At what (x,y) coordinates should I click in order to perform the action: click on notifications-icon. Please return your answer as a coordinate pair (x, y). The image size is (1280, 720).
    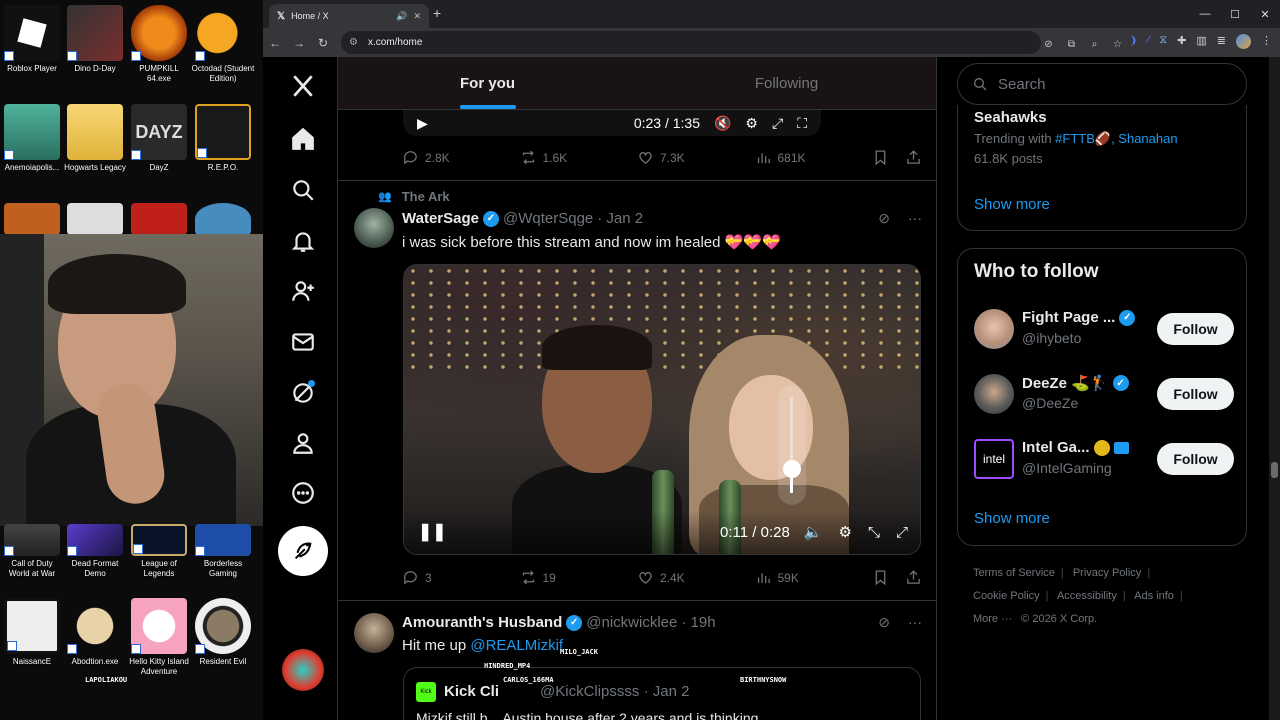
    Looking at the image, I should click on (303, 241).